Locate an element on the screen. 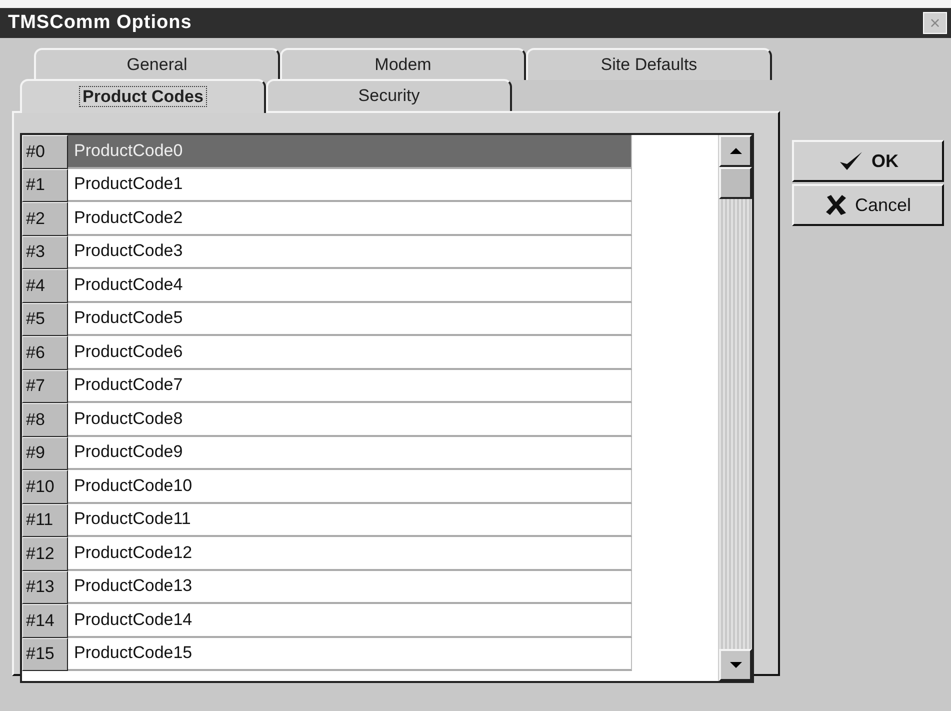 The width and height of the screenshot is (951, 711). row-header: #13 is located at coordinates (45, 587).